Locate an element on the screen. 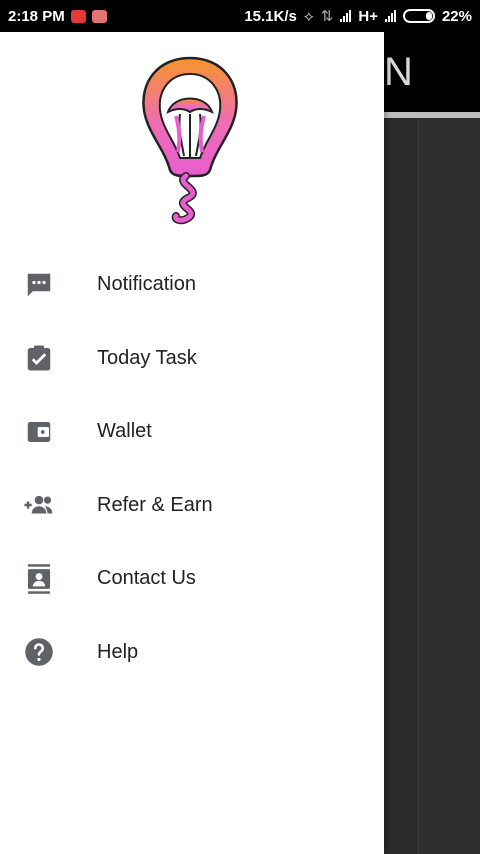  menu-label: Help is located at coordinates (118, 651).